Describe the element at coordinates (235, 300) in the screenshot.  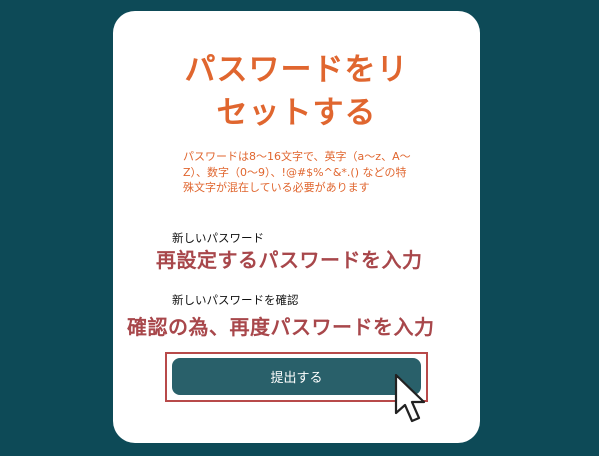
I see `confirm-password-label: 新しいパスワードを確認` at that location.